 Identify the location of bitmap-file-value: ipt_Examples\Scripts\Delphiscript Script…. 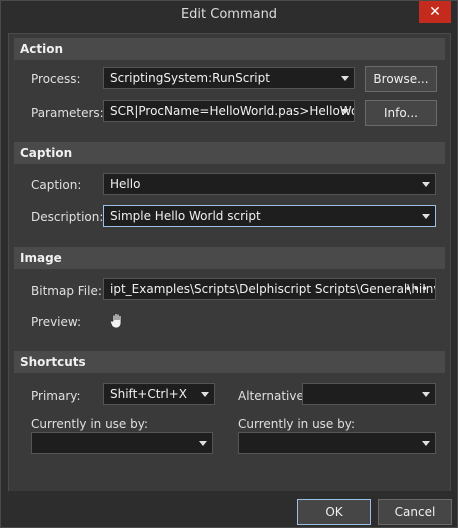
(273, 289).